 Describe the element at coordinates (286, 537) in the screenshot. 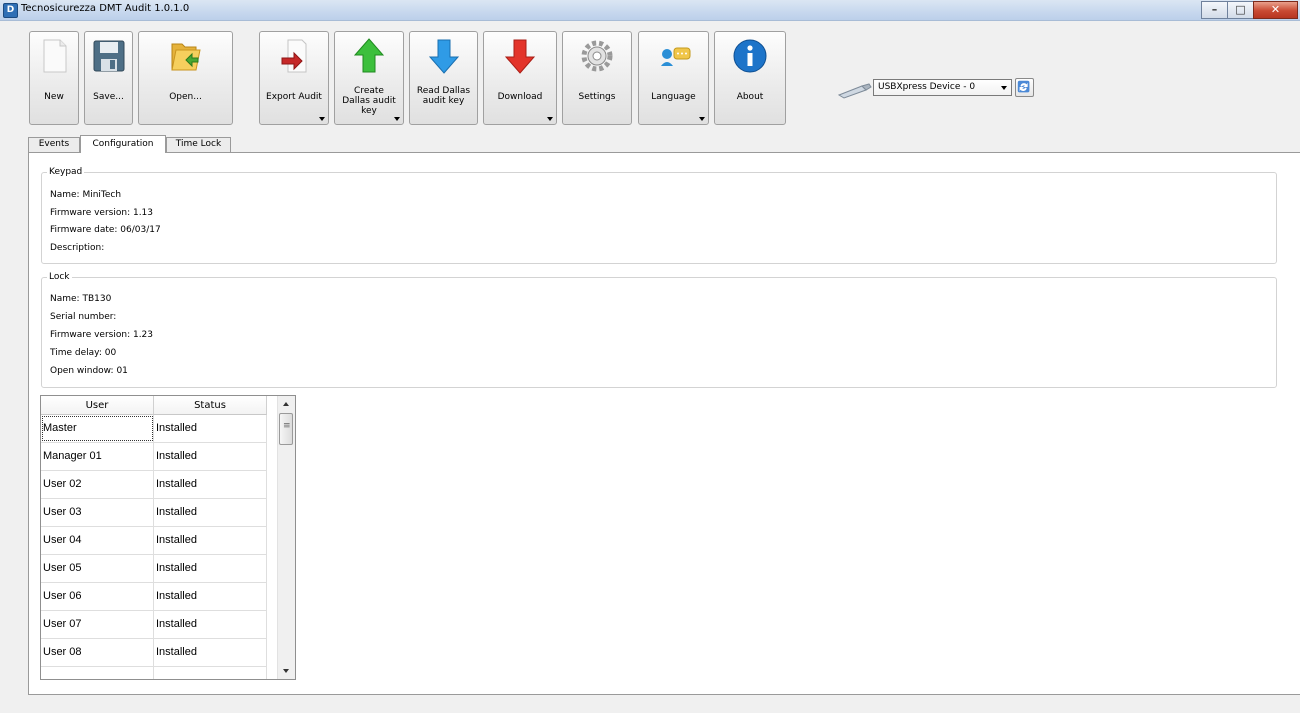

I see `users-grid-scrollbar` at that location.